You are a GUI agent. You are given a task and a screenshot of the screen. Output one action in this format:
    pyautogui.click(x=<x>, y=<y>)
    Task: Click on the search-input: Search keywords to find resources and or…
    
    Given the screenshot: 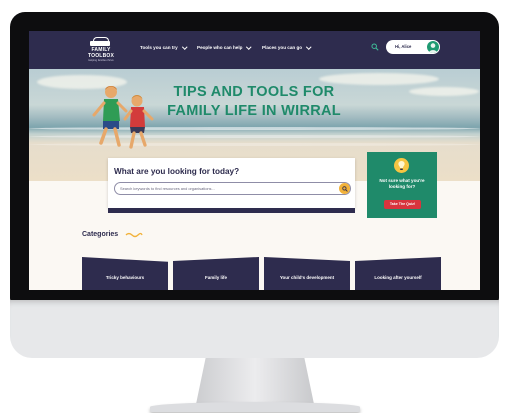 What is the action you would take?
    pyautogui.click(x=232, y=188)
    